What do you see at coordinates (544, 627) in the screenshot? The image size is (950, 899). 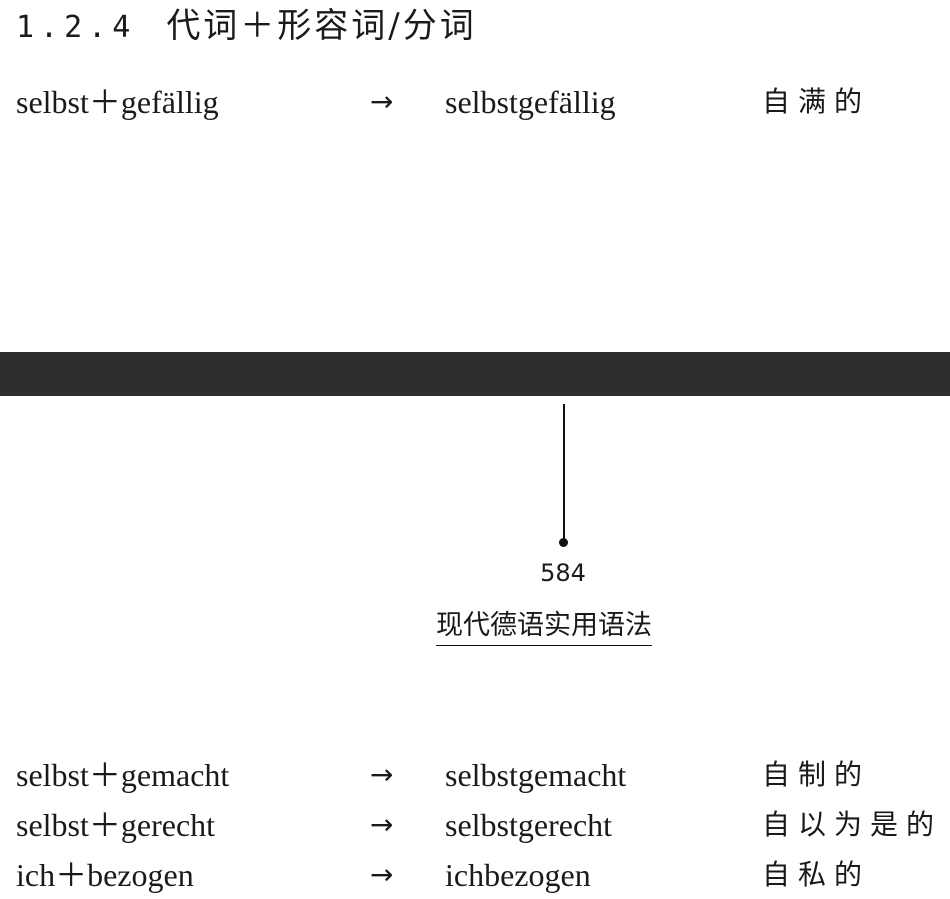 I see `book-title: 现代德语实用语法` at bounding box center [544, 627].